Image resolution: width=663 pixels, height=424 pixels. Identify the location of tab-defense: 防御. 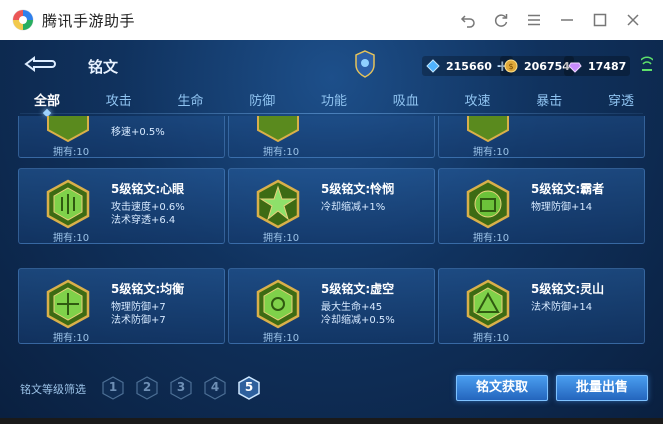
(262, 101).